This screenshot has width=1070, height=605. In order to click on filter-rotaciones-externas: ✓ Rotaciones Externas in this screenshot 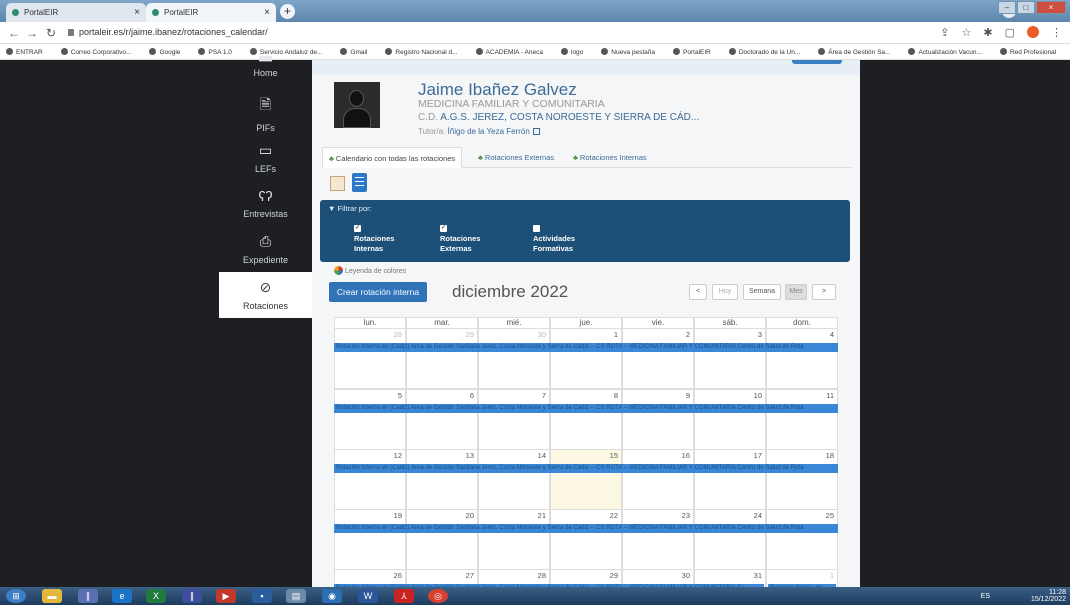, I will do `click(460, 239)`.